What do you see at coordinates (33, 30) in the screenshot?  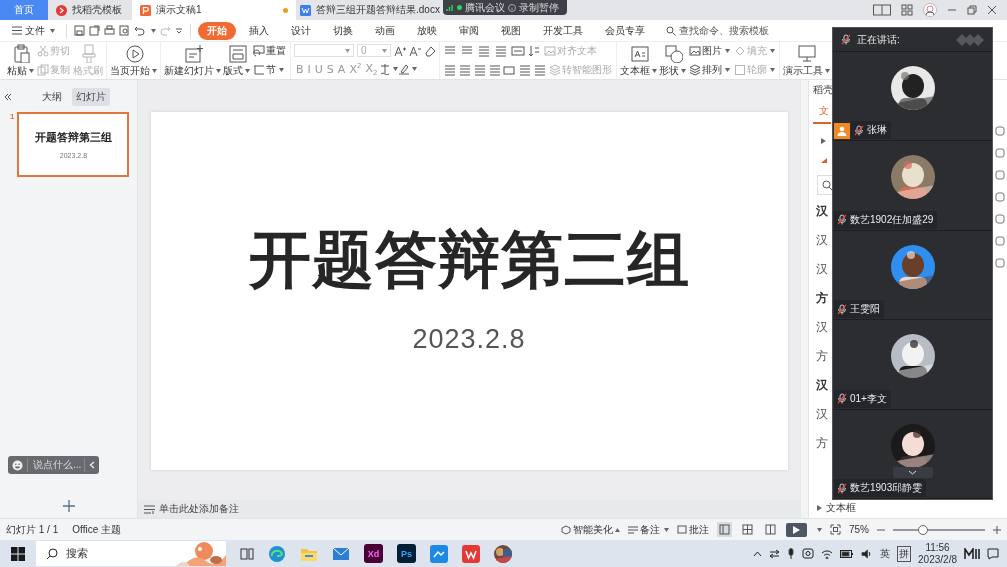 I see `file-menu: 文件` at bounding box center [33, 30].